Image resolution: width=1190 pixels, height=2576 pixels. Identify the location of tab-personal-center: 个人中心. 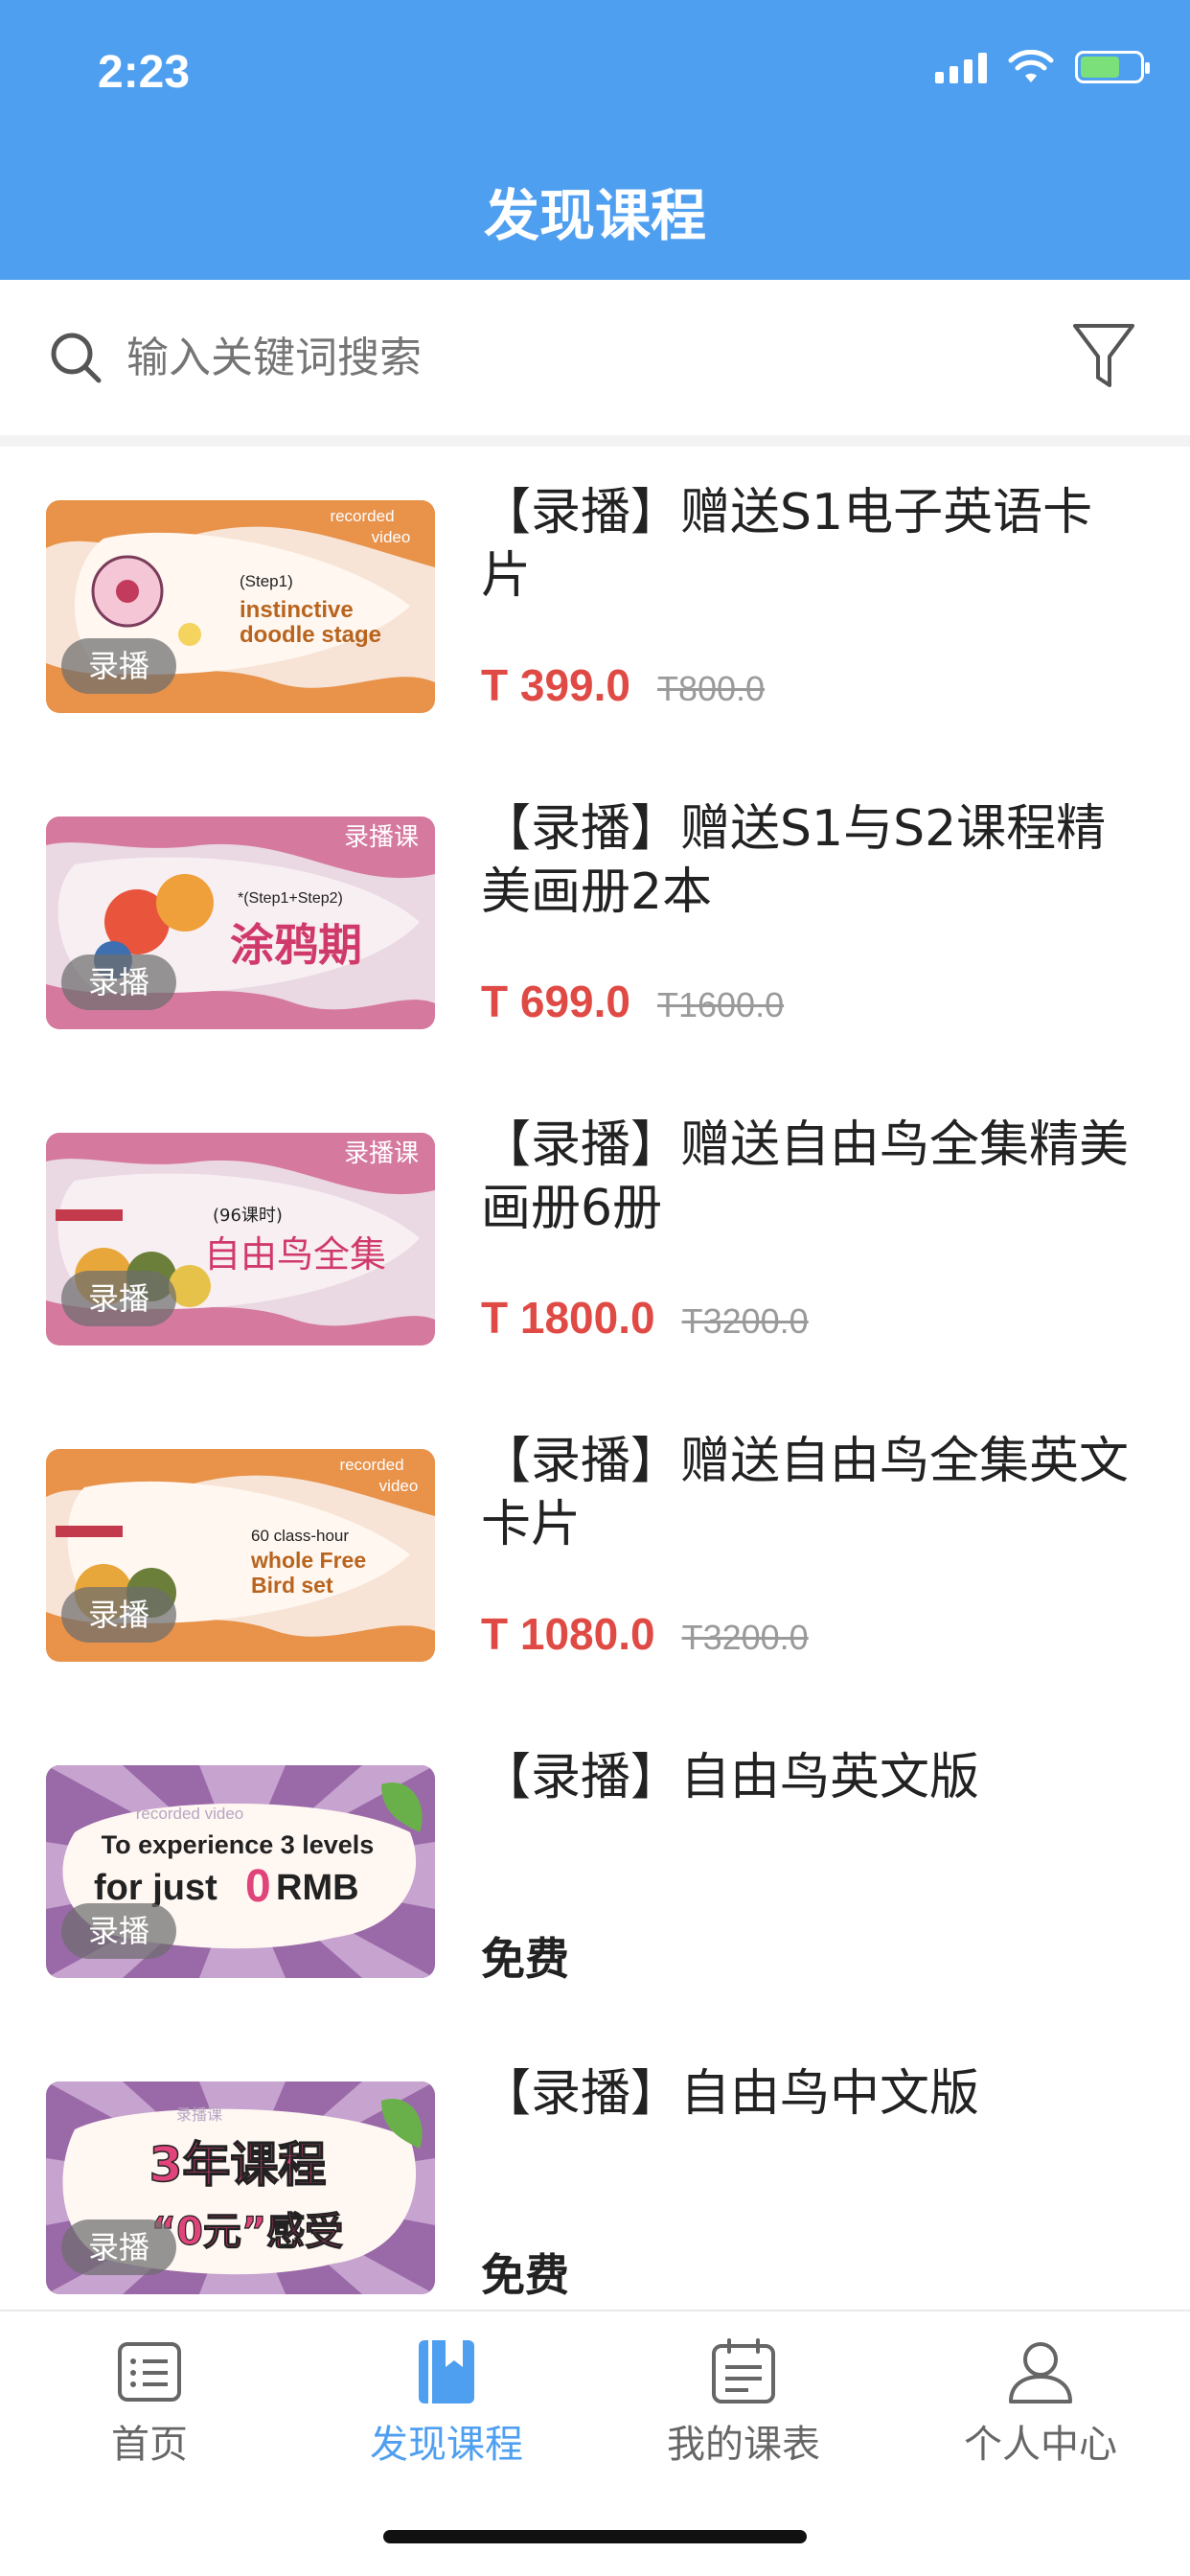
(1041, 2402).